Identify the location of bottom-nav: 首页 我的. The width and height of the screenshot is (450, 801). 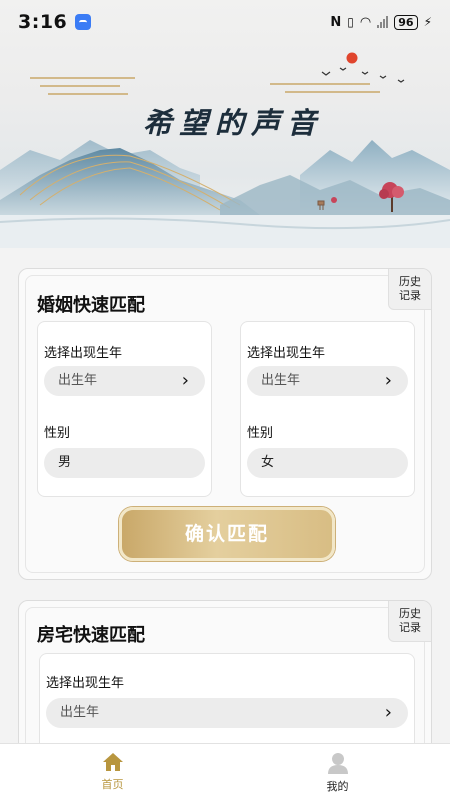
(225, 772).